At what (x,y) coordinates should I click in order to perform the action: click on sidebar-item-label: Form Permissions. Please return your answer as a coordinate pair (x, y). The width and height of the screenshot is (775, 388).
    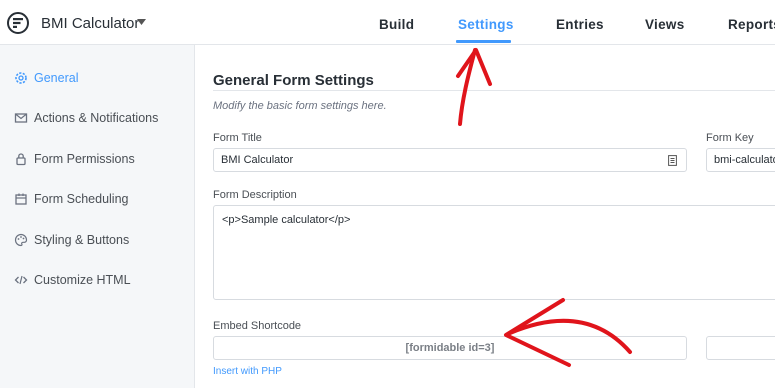
    Looking at the image, I should click on (84, 159).